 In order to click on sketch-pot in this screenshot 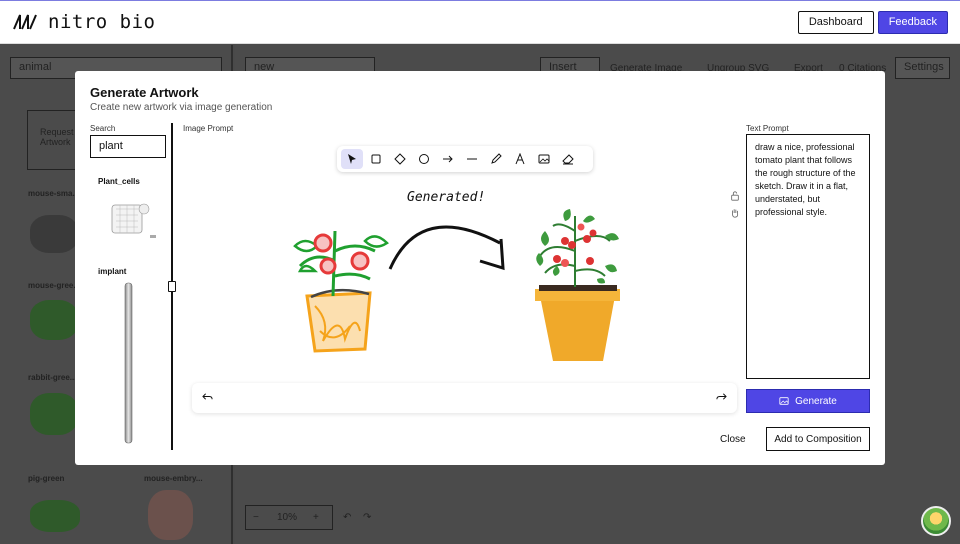, I will do `click(338, 320)`.